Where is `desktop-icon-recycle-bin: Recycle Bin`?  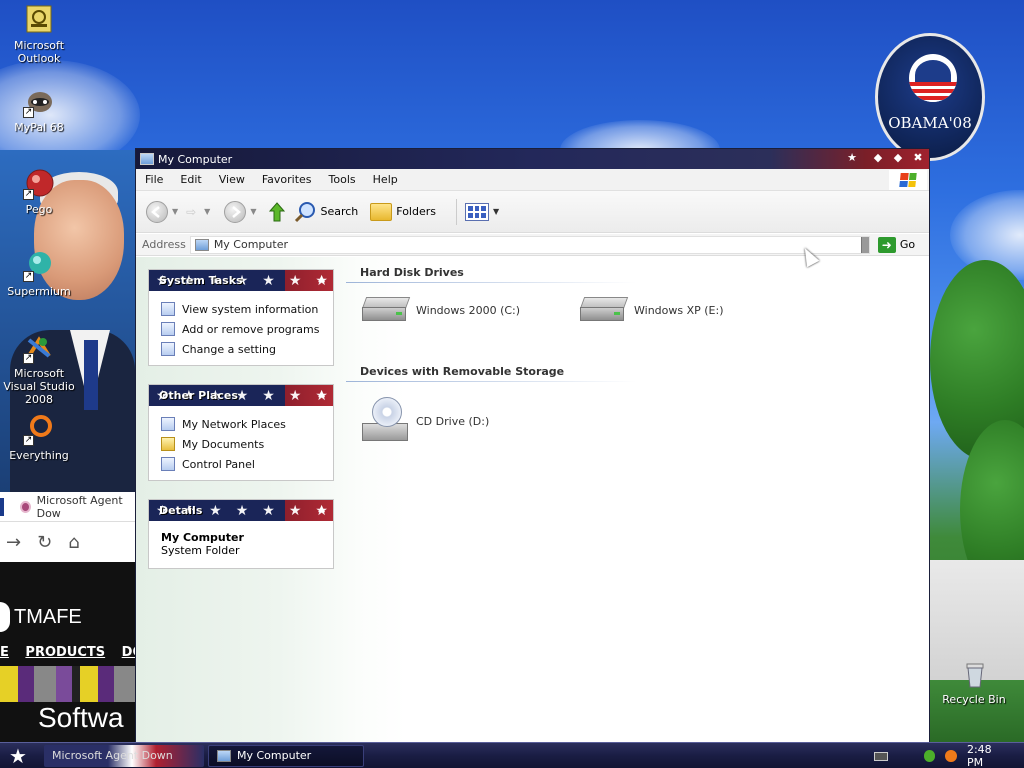 desktop-icon-recycle-bin: Recycle Bin is located at coordinates (974, 682).